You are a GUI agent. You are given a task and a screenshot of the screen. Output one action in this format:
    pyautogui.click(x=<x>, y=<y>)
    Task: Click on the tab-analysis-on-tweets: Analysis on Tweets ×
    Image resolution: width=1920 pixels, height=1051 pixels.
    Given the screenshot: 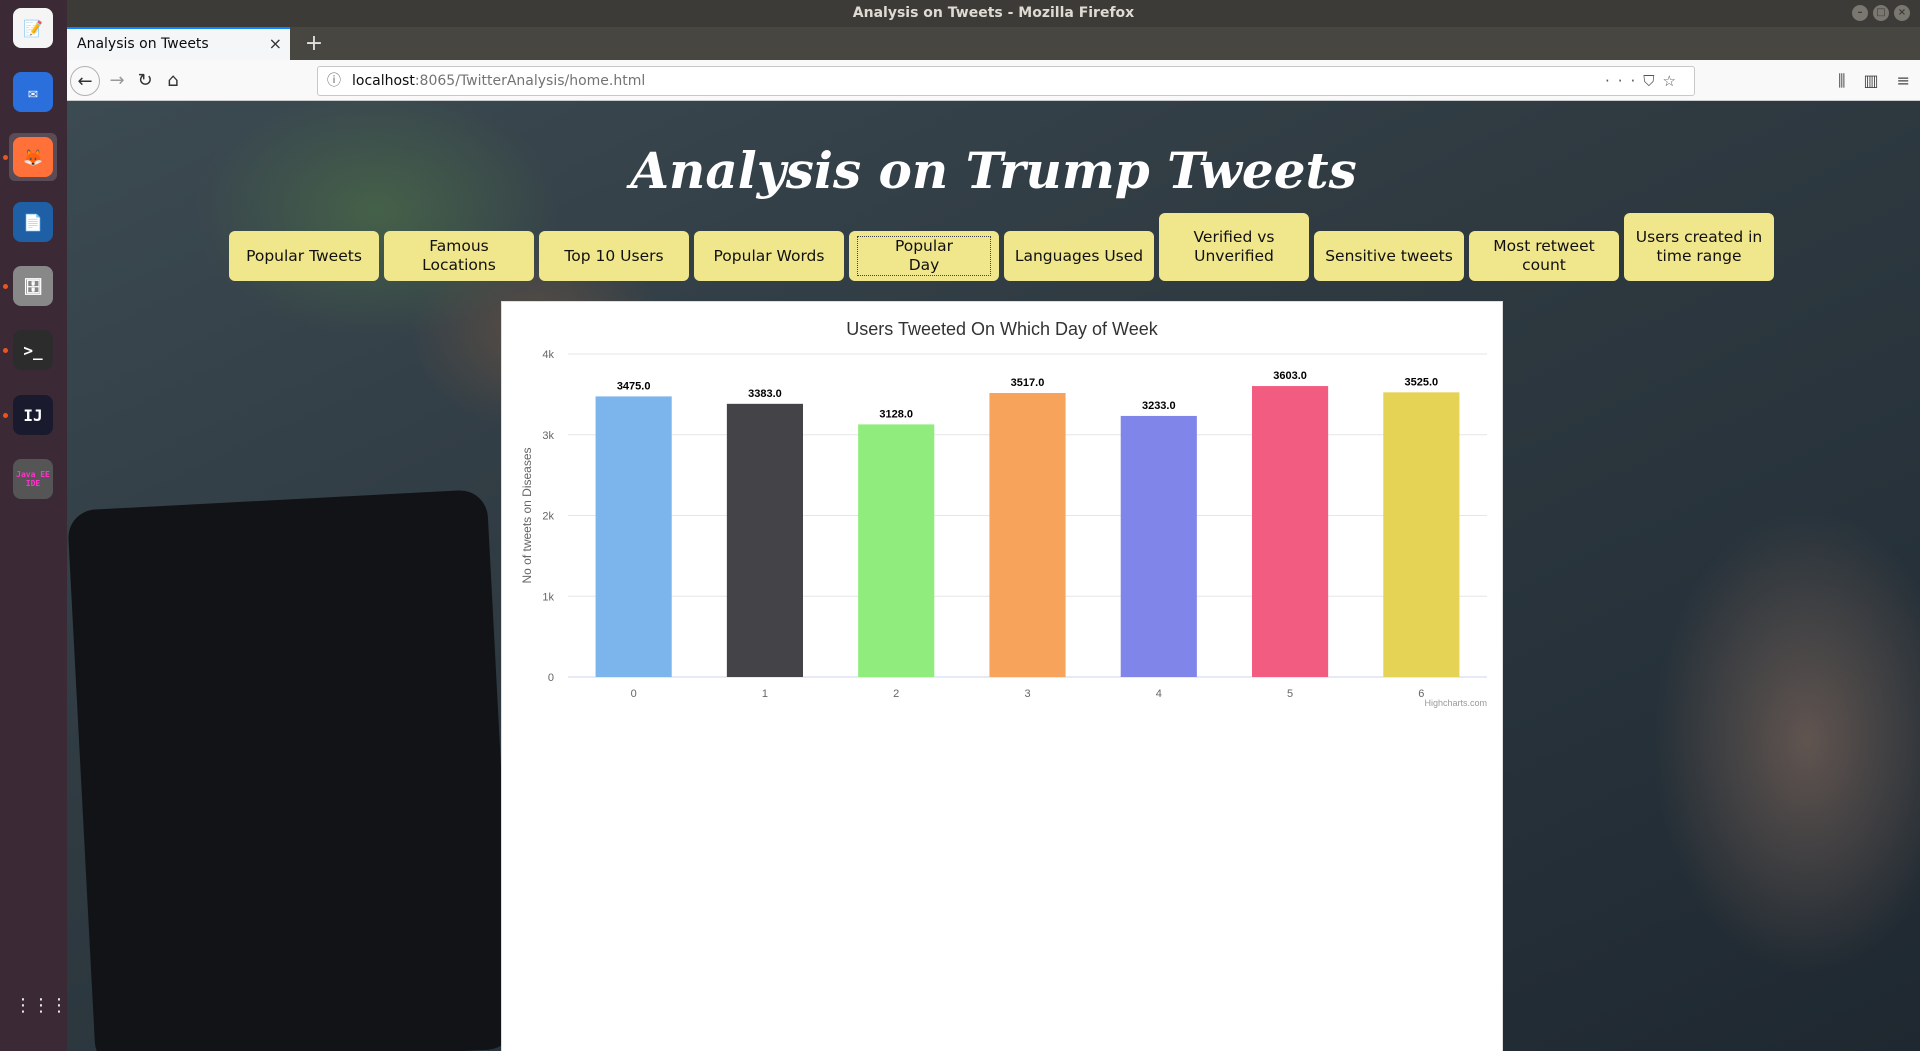 What is the action you would take?
    pyautogui.click(x=178, y=43)
    